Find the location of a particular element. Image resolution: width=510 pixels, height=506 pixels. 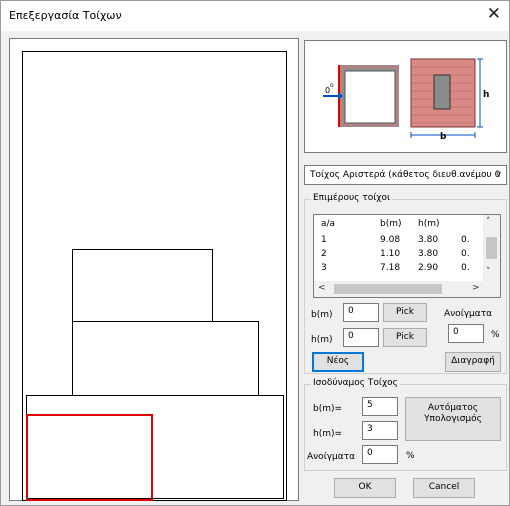

row-h: 2.90 is located at coordinates (428, 268).